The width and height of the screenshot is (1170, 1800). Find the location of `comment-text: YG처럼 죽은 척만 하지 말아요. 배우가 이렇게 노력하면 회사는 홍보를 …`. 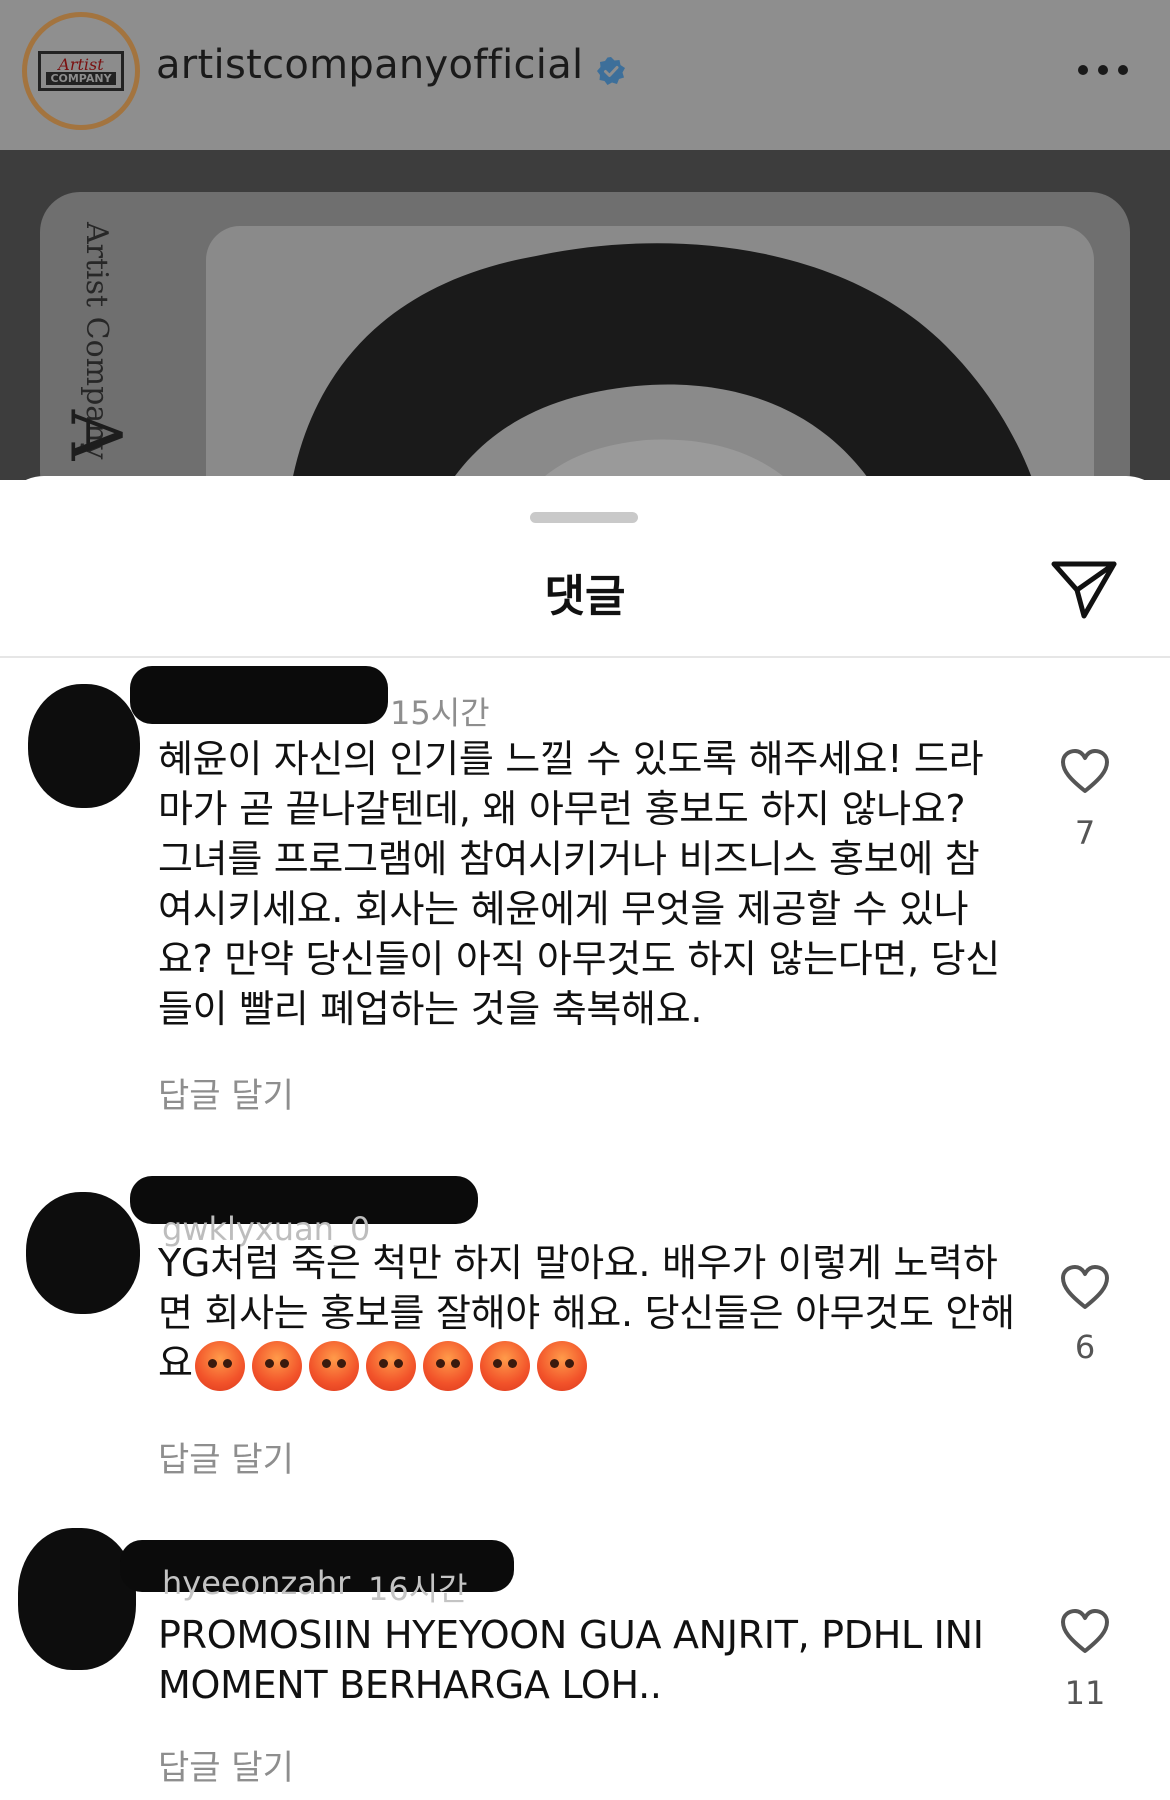

comment-text: YG처럼 죽은 척만 하지 말아요. 배우가 이렇게 노력하면 회사는 홍보를 … is located at coordinates (588, 1314).